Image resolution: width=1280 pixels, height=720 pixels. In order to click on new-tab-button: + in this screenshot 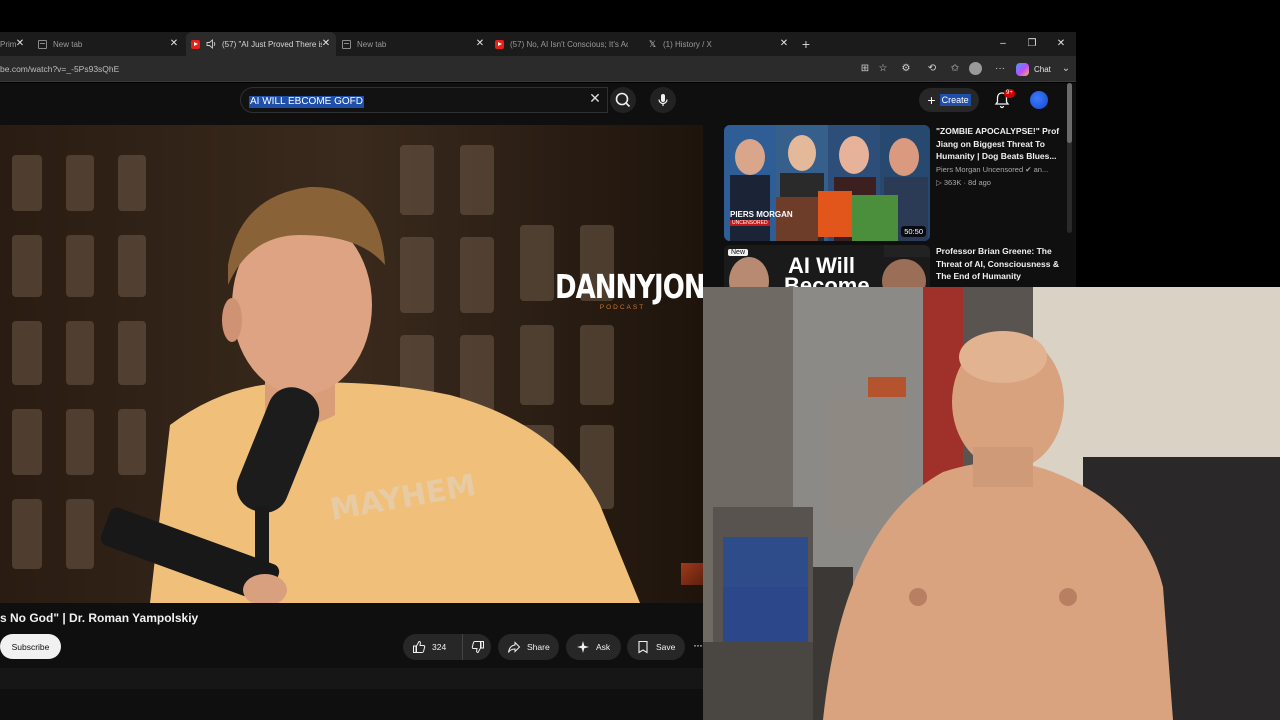, I will do `click(806, 44)`.